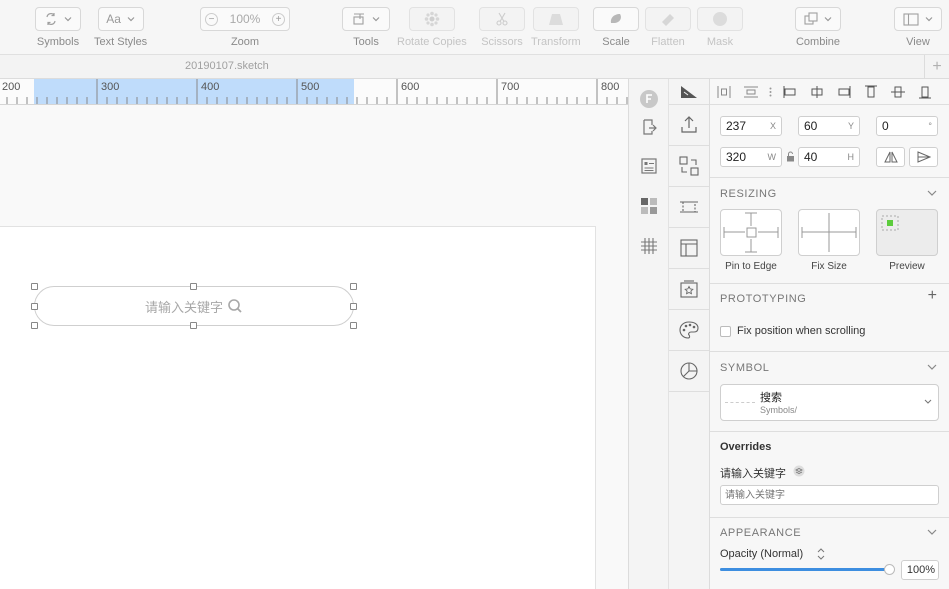  Describe the element at coordinates (829, 157) in the screenshot. I see `height-field: 40 H` at that location.